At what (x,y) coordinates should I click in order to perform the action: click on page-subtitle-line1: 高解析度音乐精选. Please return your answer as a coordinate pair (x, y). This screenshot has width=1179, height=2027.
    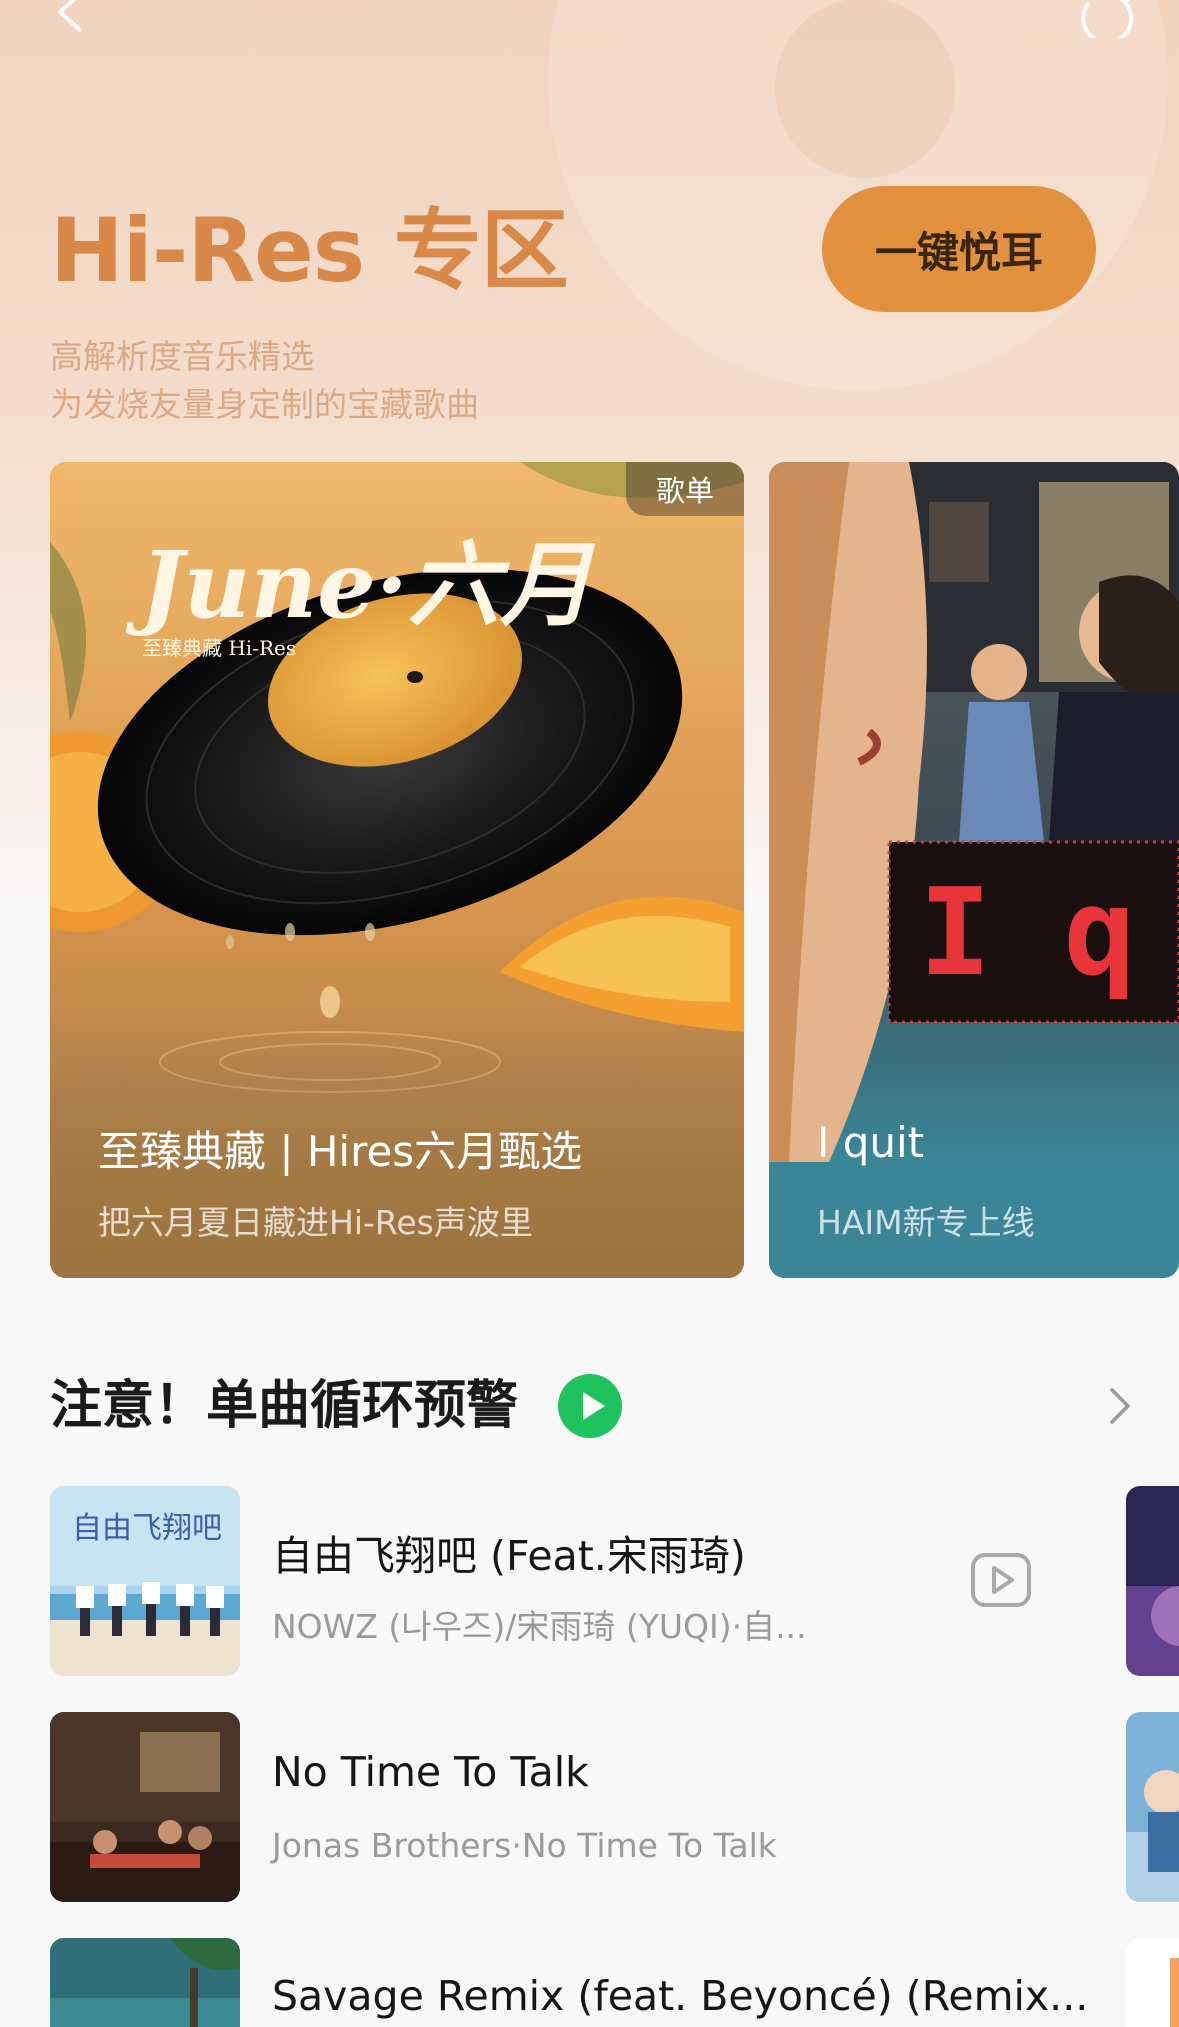
    Looking at the image, I should click on (182, 356).